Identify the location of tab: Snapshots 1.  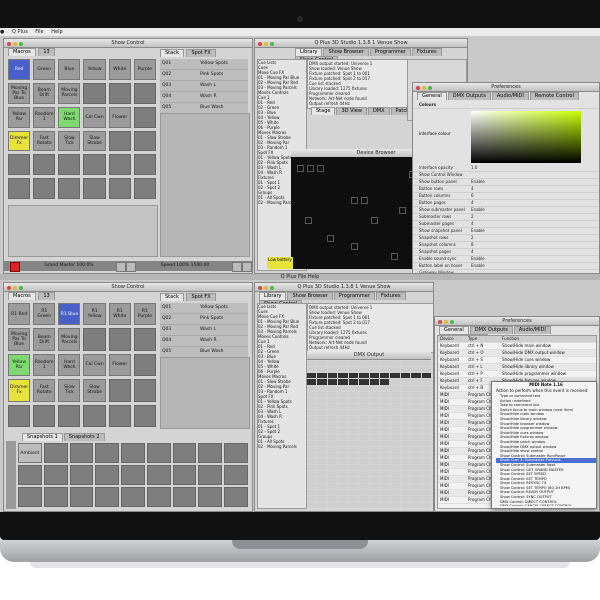
(42, 437).